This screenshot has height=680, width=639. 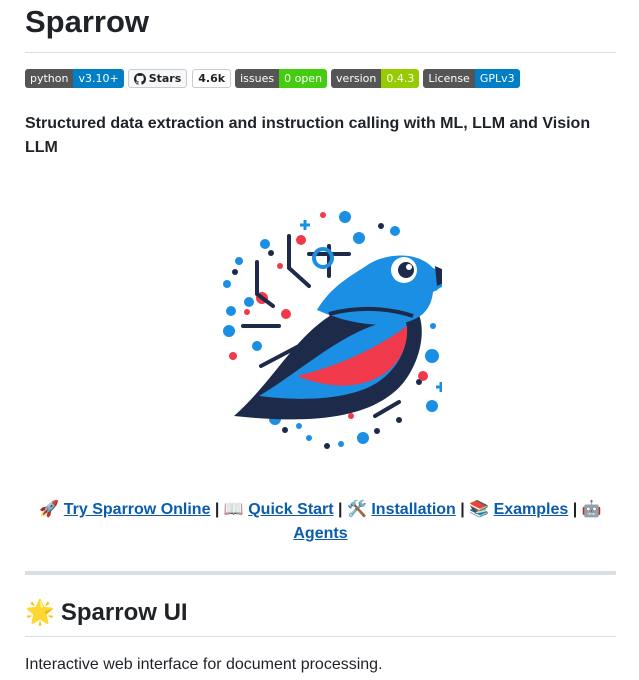 What do you see at coordinates (356, 509) in the screenshot?
I see `tools-icon: 🛠️` at bounding box center [356, 509].